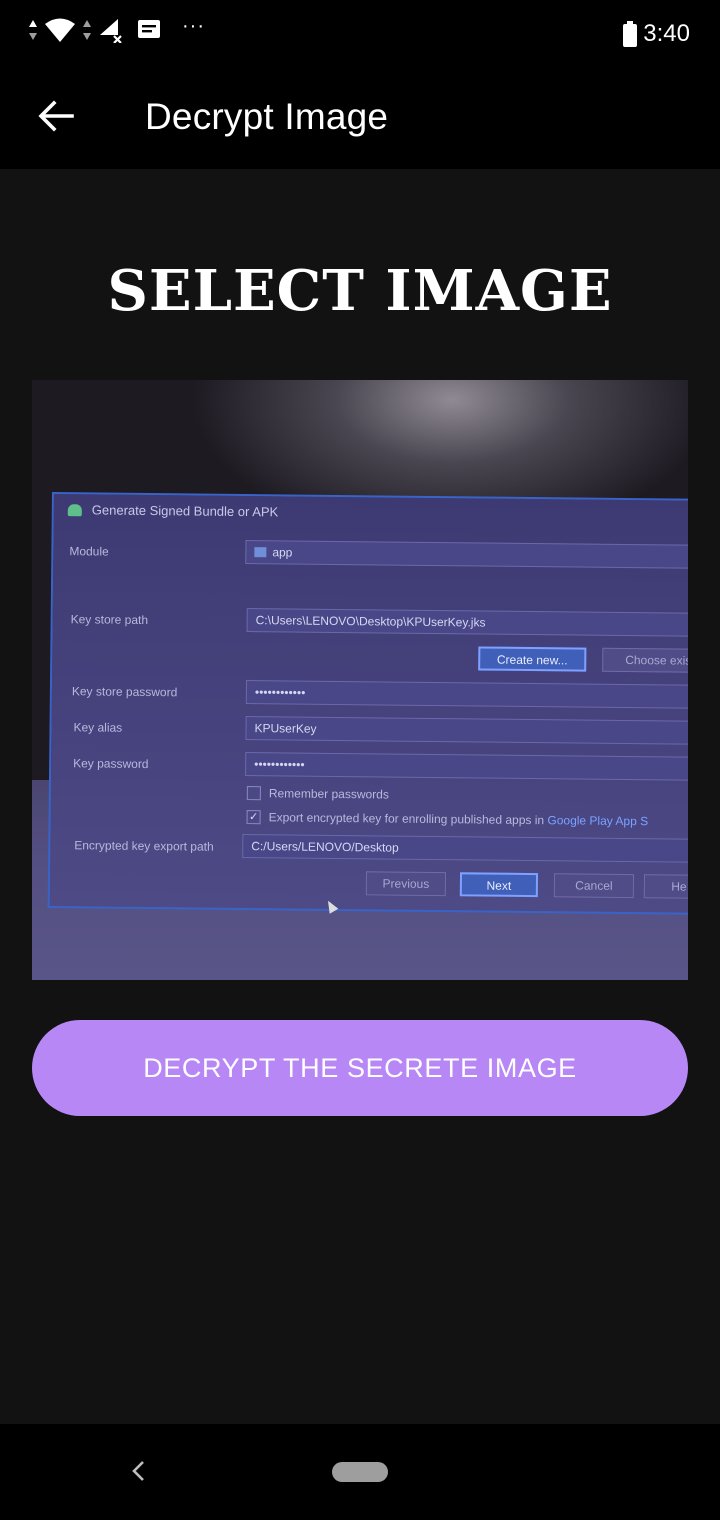  What do you see at coordinates (466, 766) in the screenshot?
I see `photo-key-password-field: ••••••••••••` at bounding box center [466, 766].